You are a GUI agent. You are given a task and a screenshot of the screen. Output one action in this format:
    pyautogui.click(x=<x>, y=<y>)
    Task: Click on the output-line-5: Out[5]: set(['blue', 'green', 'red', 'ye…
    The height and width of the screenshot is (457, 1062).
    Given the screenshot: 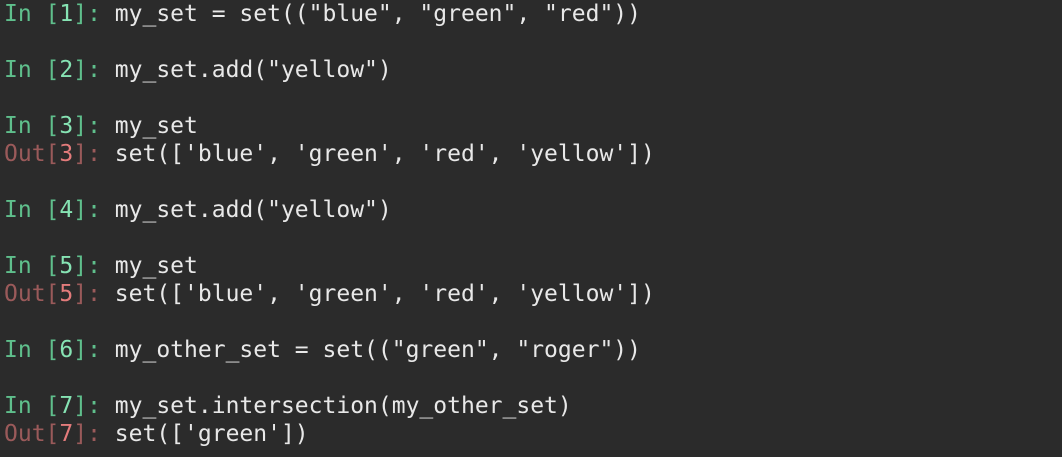 What is the action you would take?
    pyautogui.click(x=533, y=294)
    